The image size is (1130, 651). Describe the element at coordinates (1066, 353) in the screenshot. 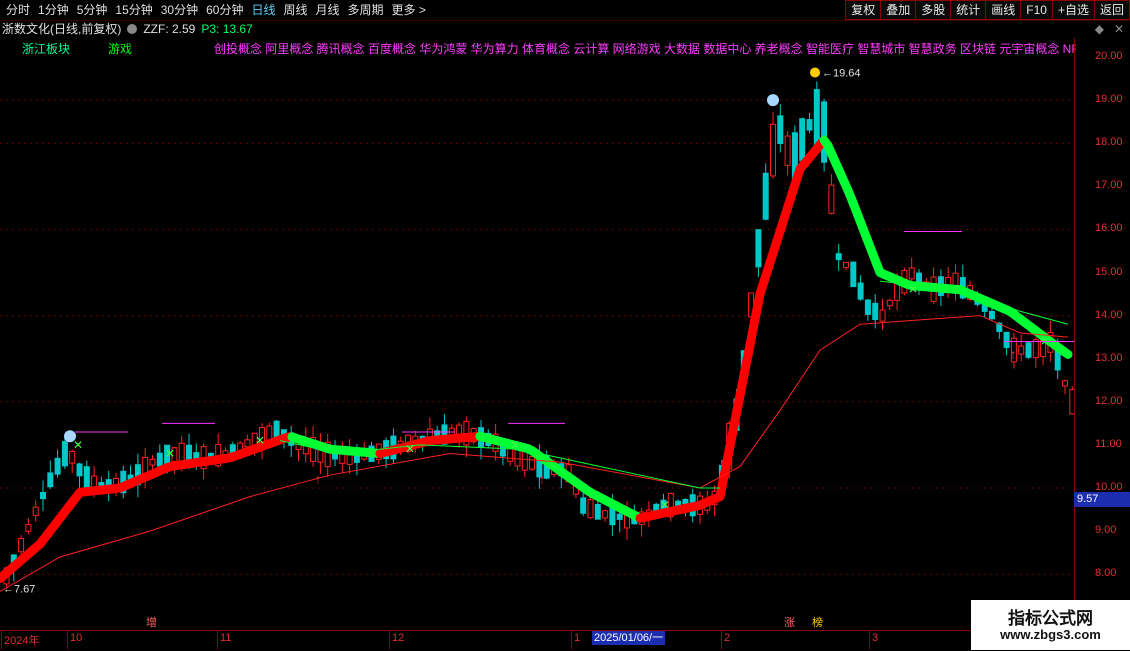

I see `trend-ribbon-segment` at that location.